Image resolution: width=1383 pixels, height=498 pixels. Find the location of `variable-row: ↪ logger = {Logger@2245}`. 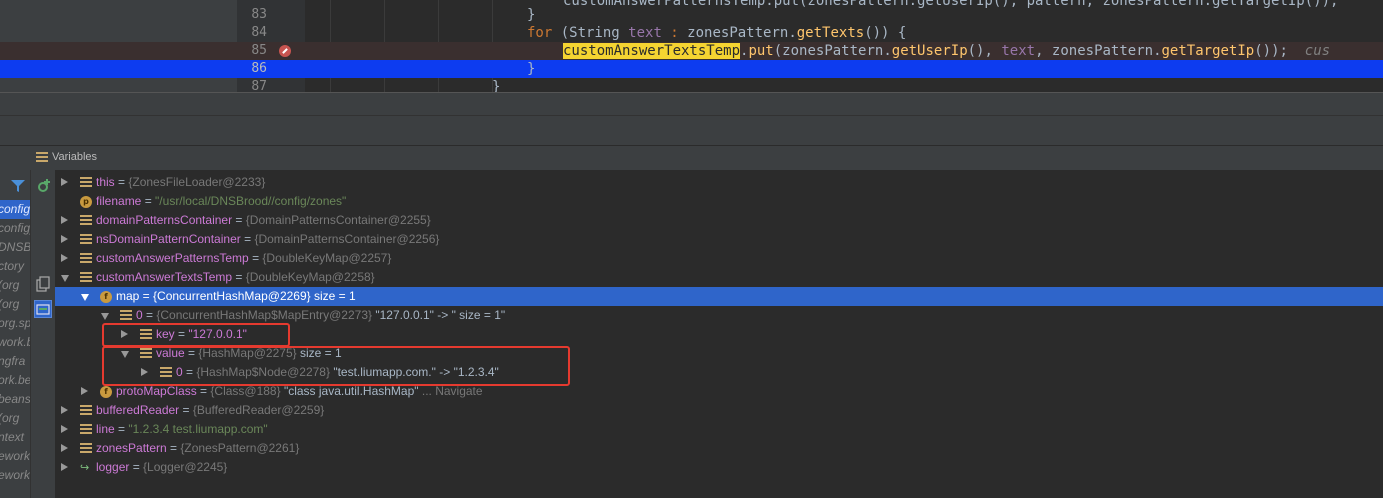

variable-row: ↪ logger = {Logger@2245} is located at coordinates (719, 467).